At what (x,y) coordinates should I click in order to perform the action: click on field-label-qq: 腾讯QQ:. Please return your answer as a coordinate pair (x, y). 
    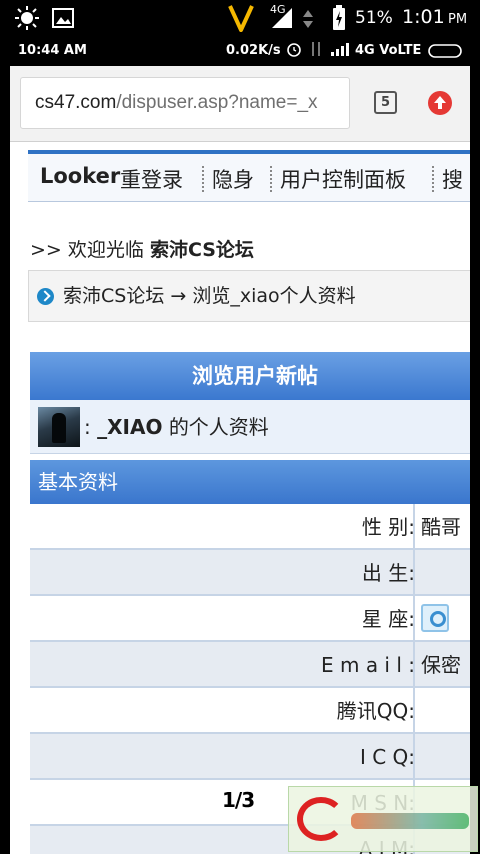
    Looking at the image, I should click on (375, 711).